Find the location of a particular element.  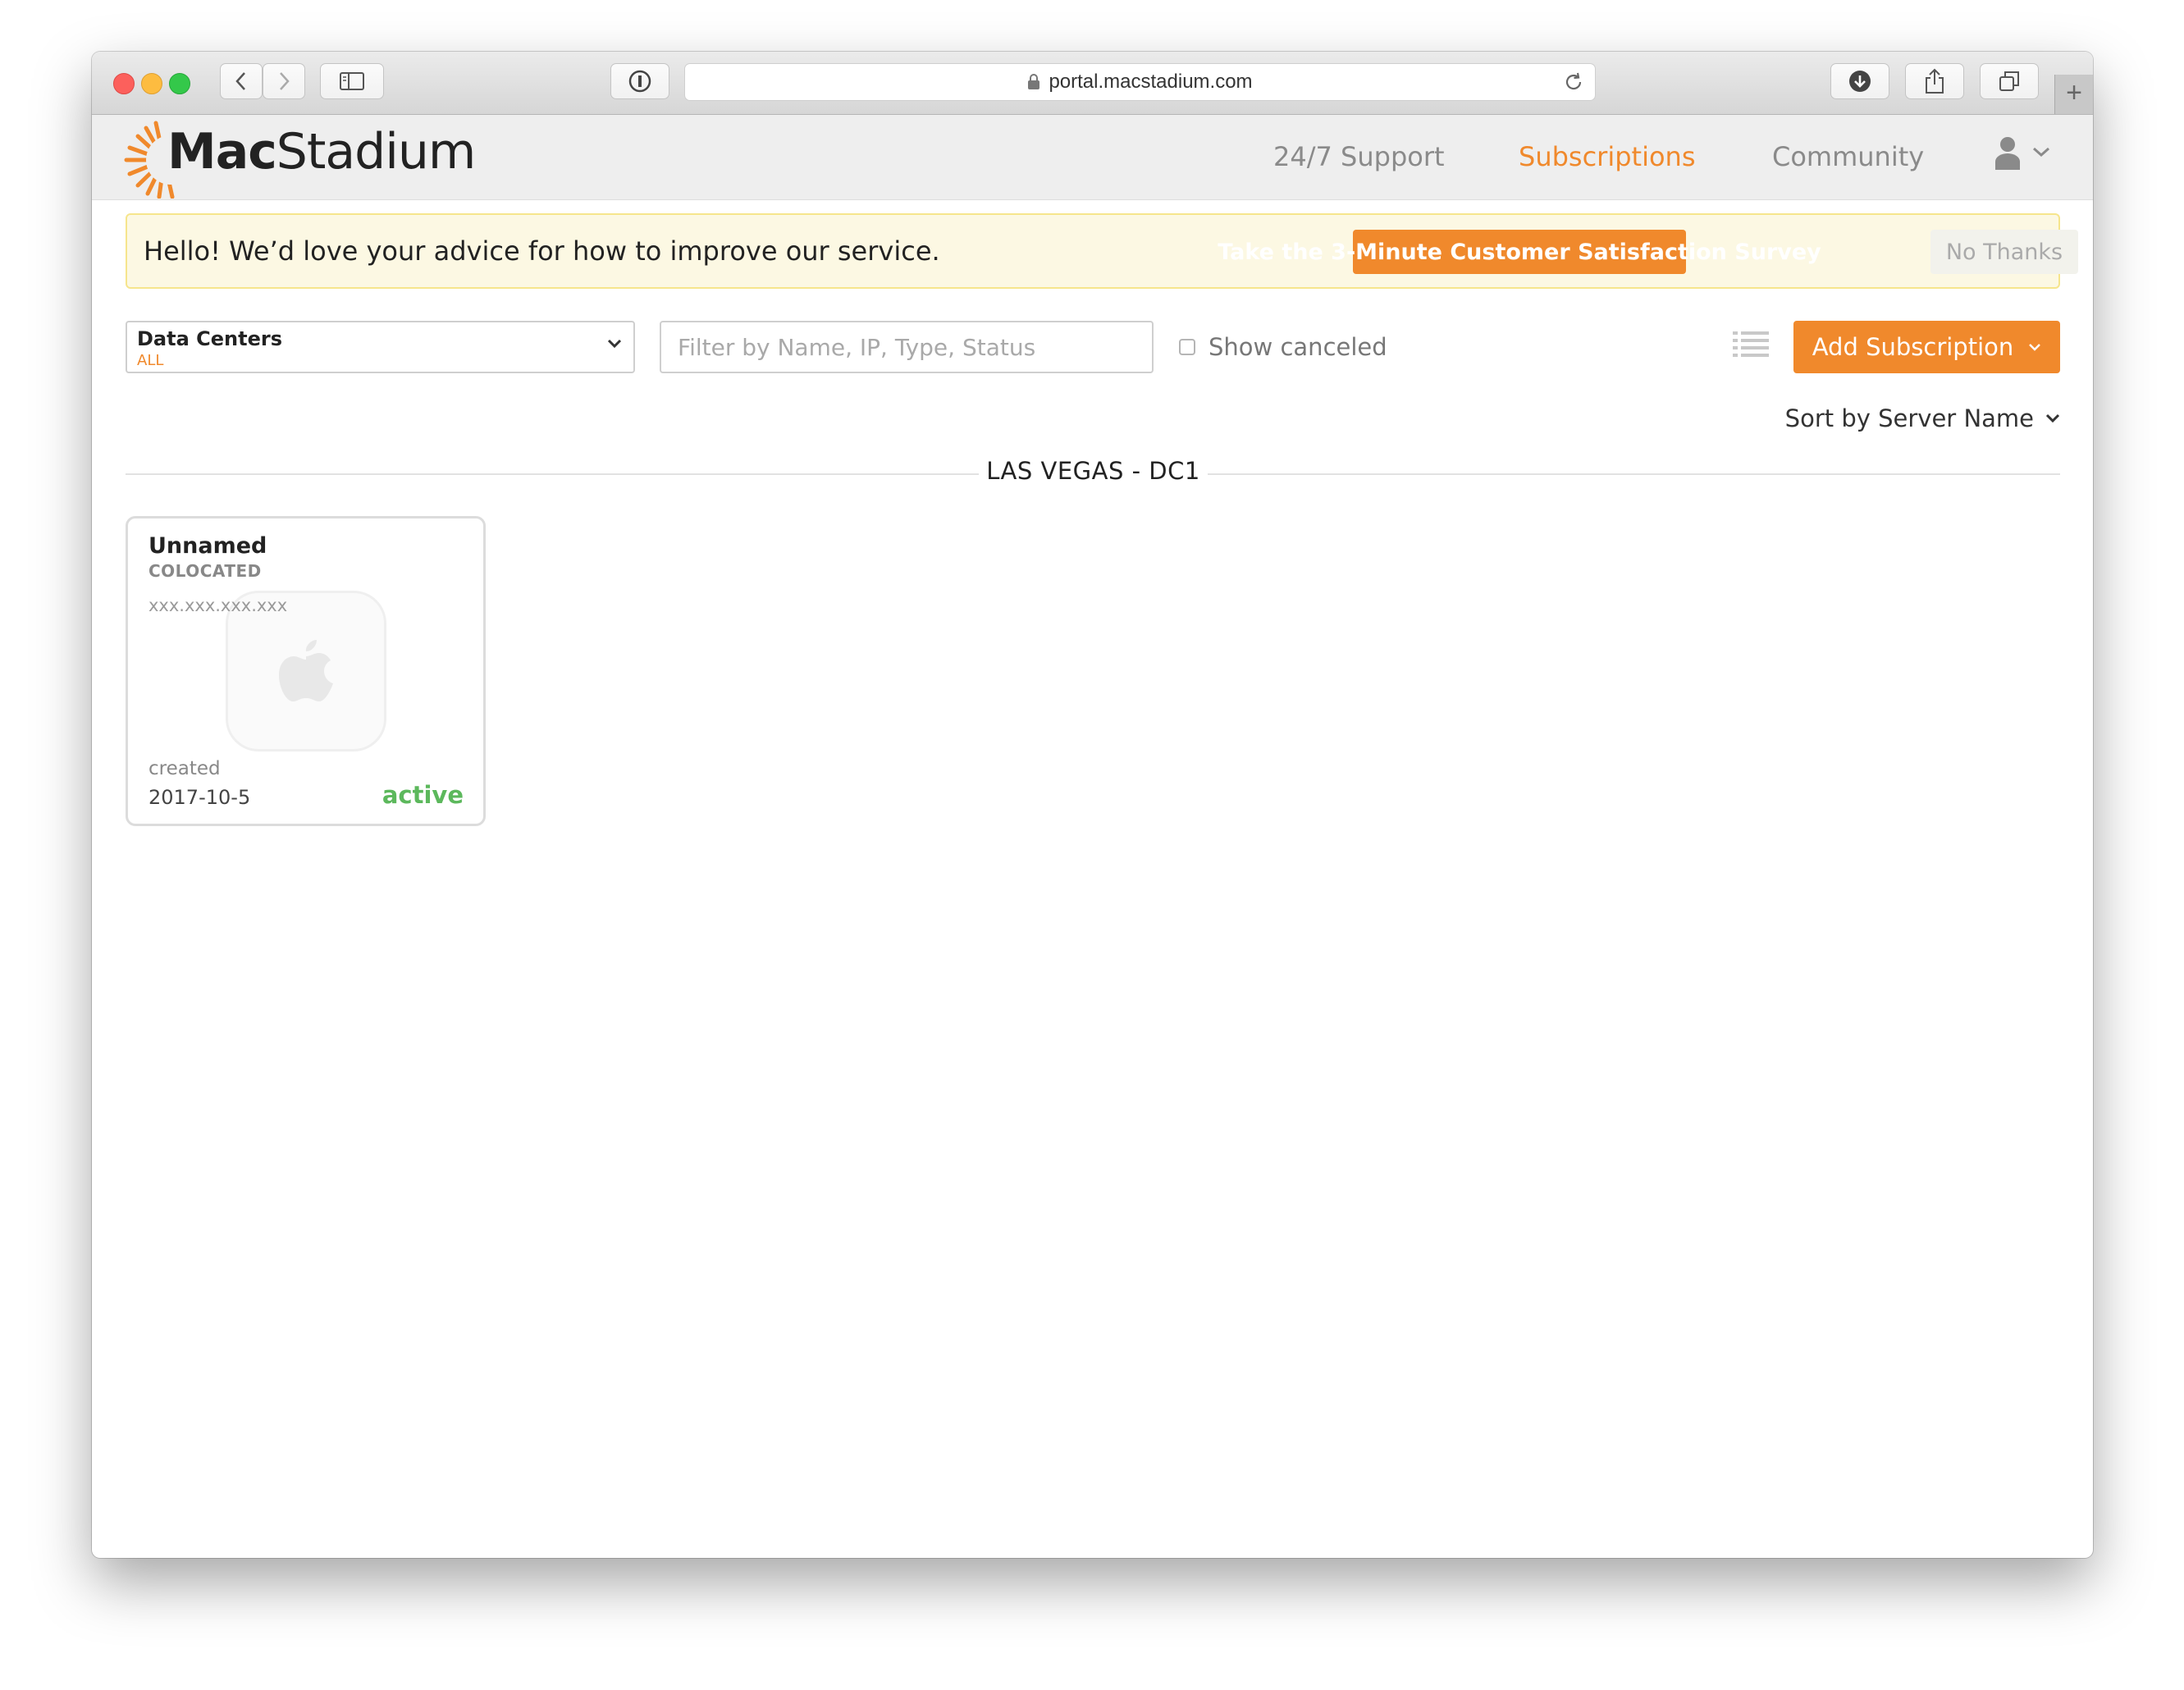

tabs-overview-button is located at coordinates (2009, 81).